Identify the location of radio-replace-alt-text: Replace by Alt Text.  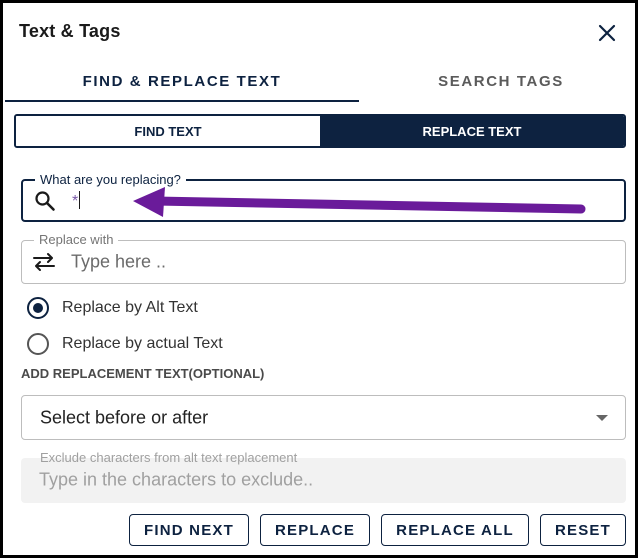
(112, 308).